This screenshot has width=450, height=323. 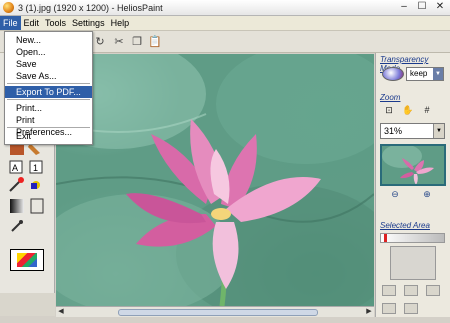 I want to click on navigator-image, so click(x=413, y=165).